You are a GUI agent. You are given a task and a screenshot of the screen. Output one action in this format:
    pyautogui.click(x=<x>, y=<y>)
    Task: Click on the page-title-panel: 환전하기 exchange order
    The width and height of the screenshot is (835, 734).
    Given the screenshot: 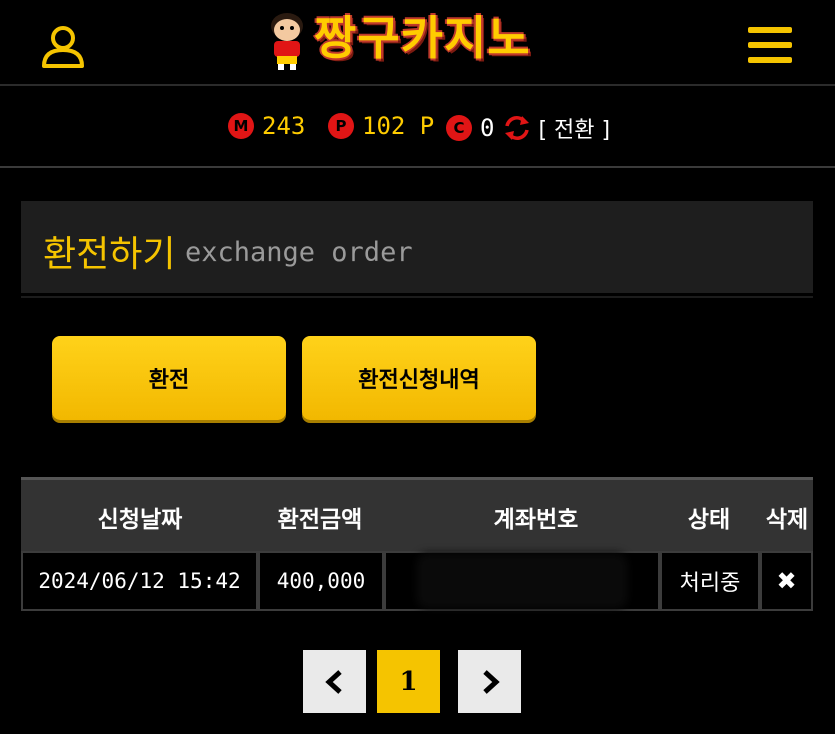 What is the action you would take?
    pyautogui.click(x=417, y=247)
    